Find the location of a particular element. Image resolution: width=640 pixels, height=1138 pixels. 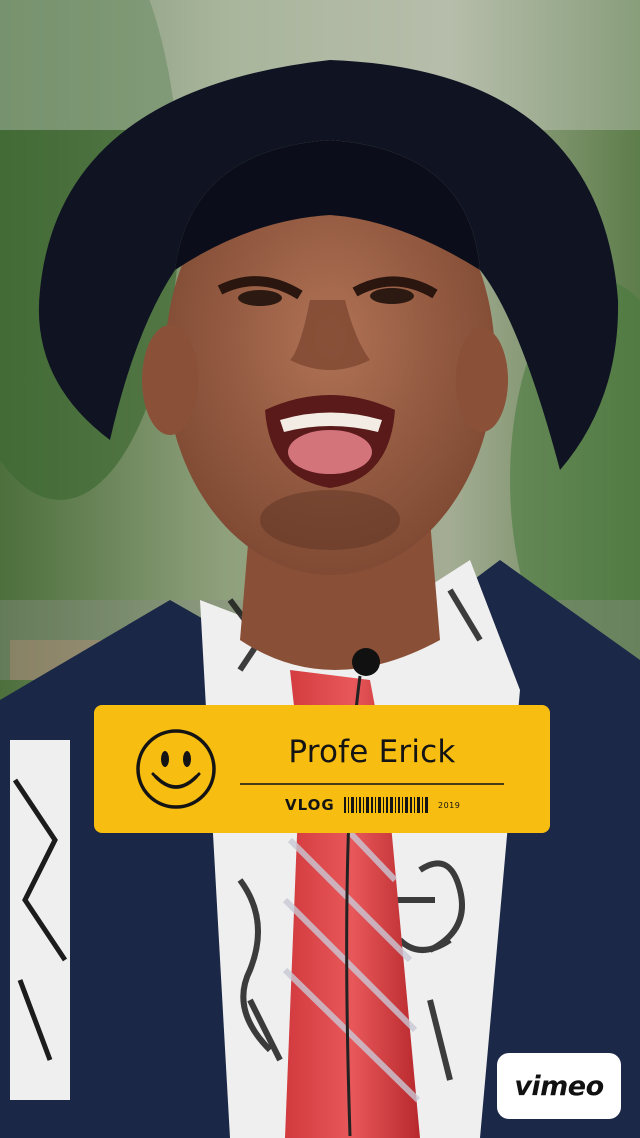

vimeo-logo-label: vimeo is located at coordinates (559, 1086).